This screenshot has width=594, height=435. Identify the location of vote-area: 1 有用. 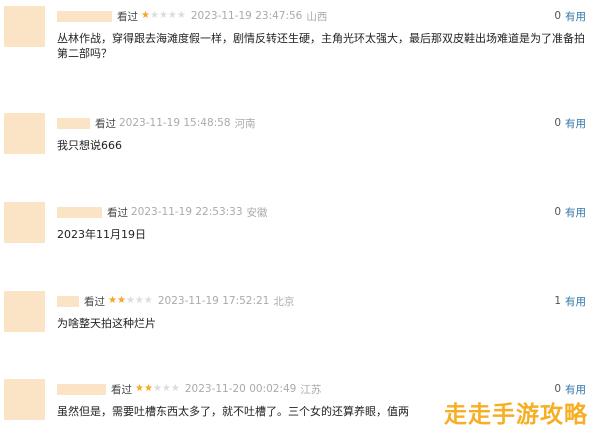
(570, 301).